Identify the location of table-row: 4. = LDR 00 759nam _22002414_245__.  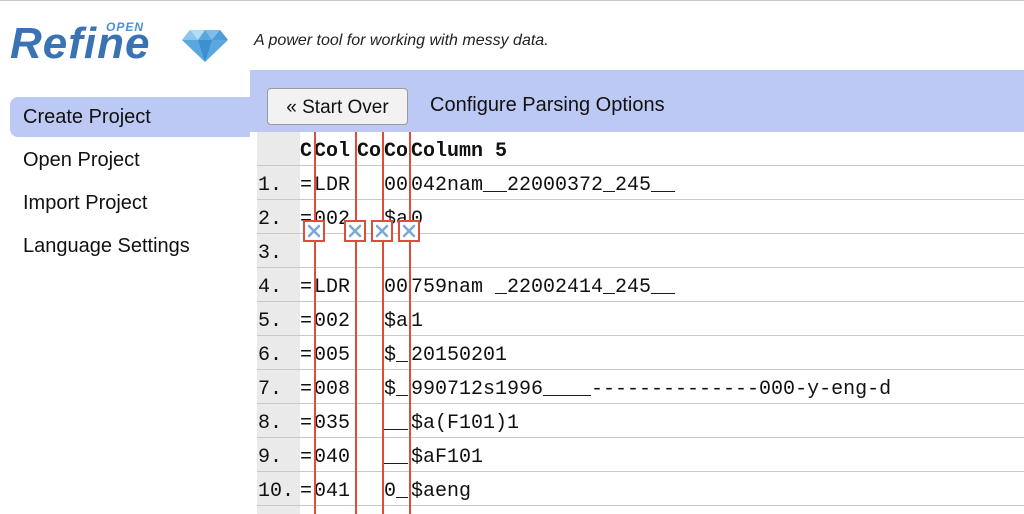
(640, 285).